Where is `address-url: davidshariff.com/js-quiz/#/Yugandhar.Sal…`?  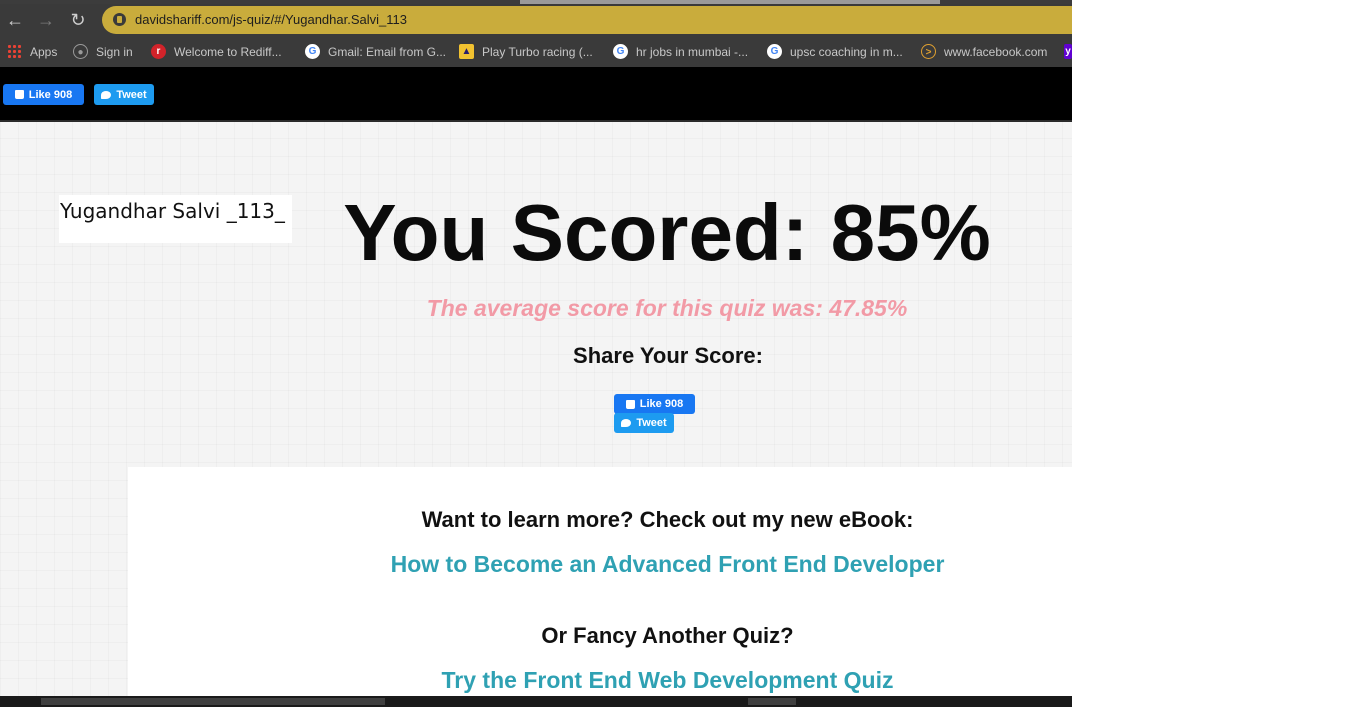
address-url: davidshariff.com/js-quiz/#/Yugandhar.Sal… is located at coordinates (271, 20).